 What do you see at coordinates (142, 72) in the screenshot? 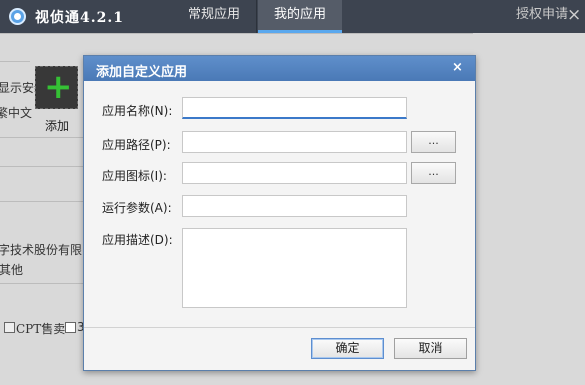
I see `dialog-title: 添加自定义应用` at bounding box center [142, 72].